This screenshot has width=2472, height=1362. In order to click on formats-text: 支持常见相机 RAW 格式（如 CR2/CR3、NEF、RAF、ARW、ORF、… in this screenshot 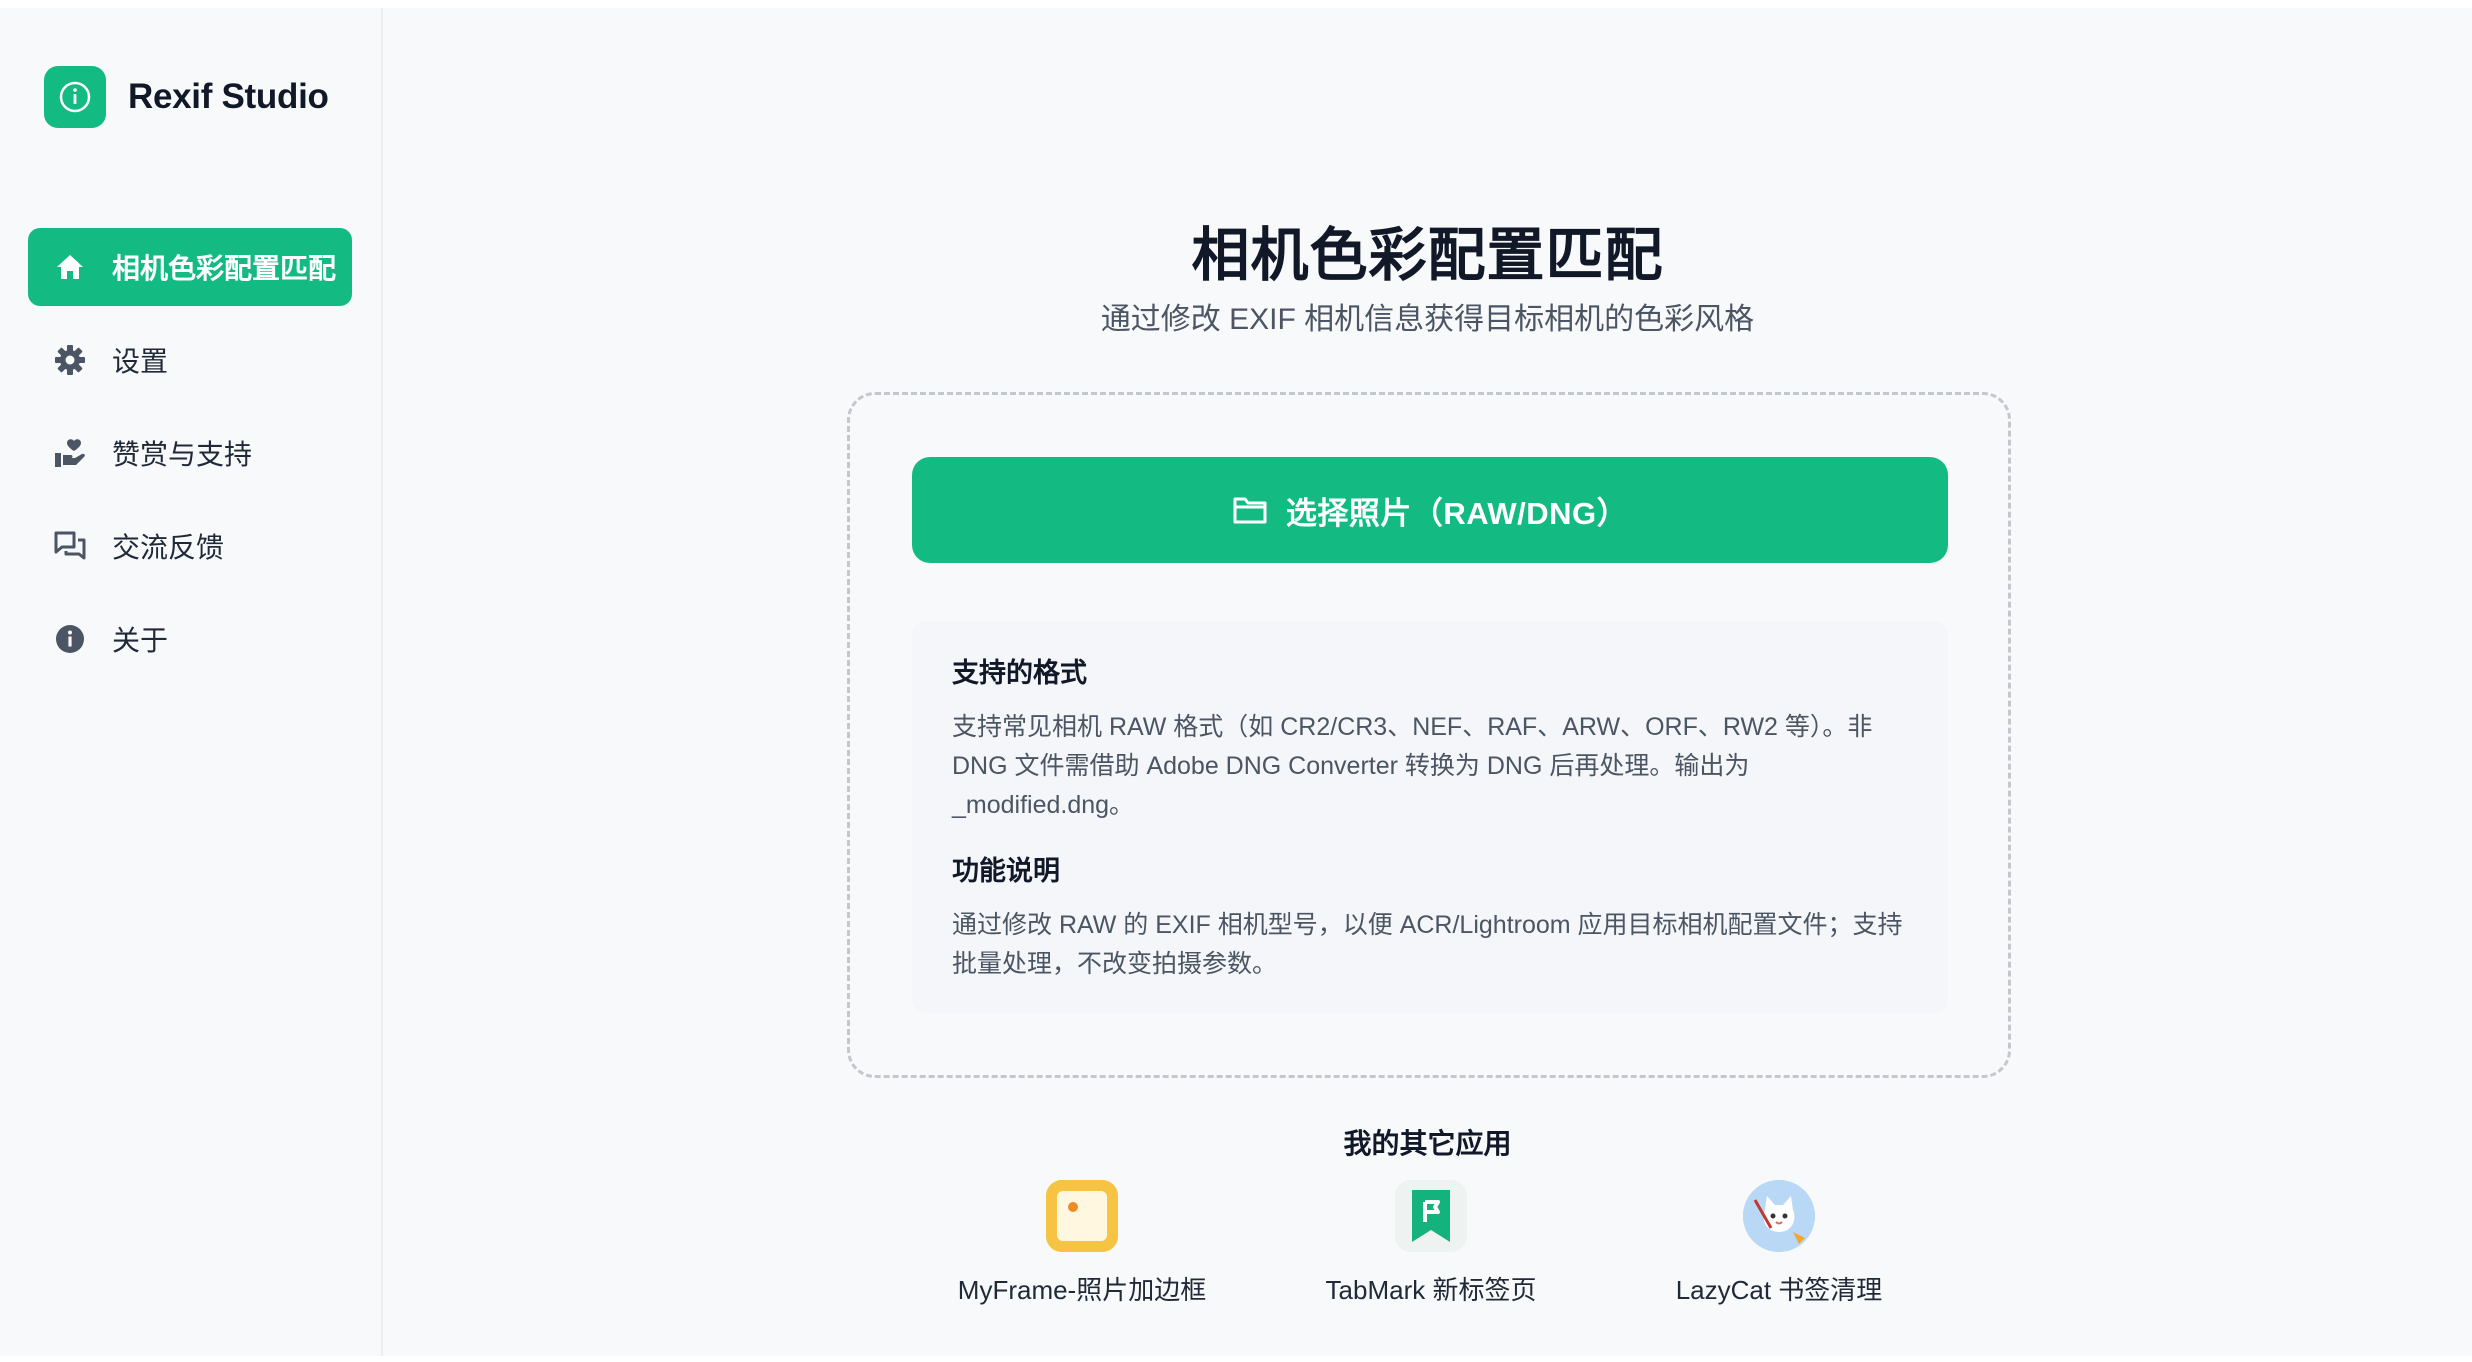, I will do `click(1412, 766)`.